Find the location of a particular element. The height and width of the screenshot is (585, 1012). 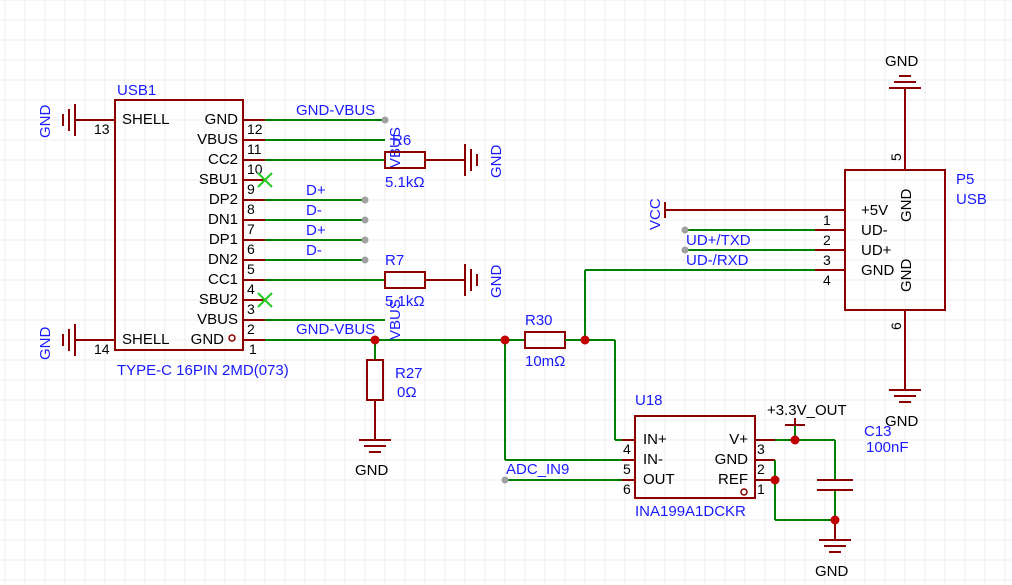

usb1-pin-name-shell-top: SHELL is located at coordinates (146, 119).